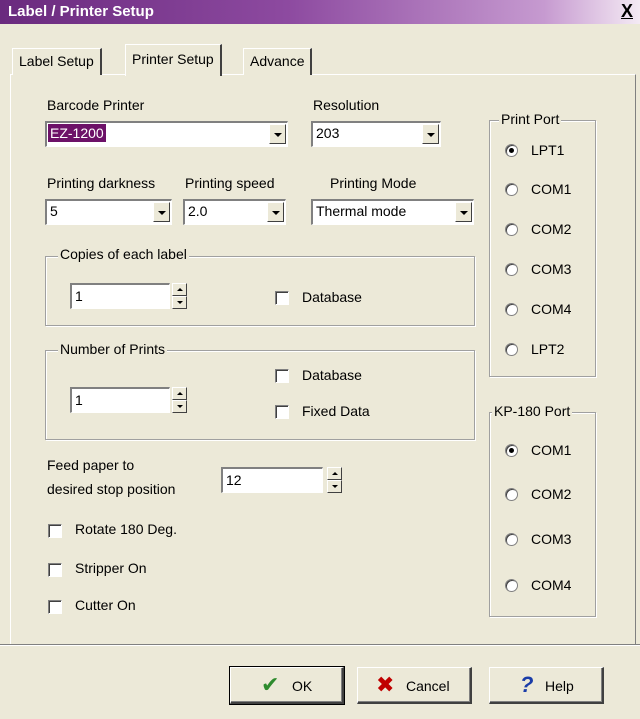 This screenshot has height=719, width=640. Describe the element at coordinates (234, 212) in the screenshot. I see `printing-speed-select: 2.0` at that location.